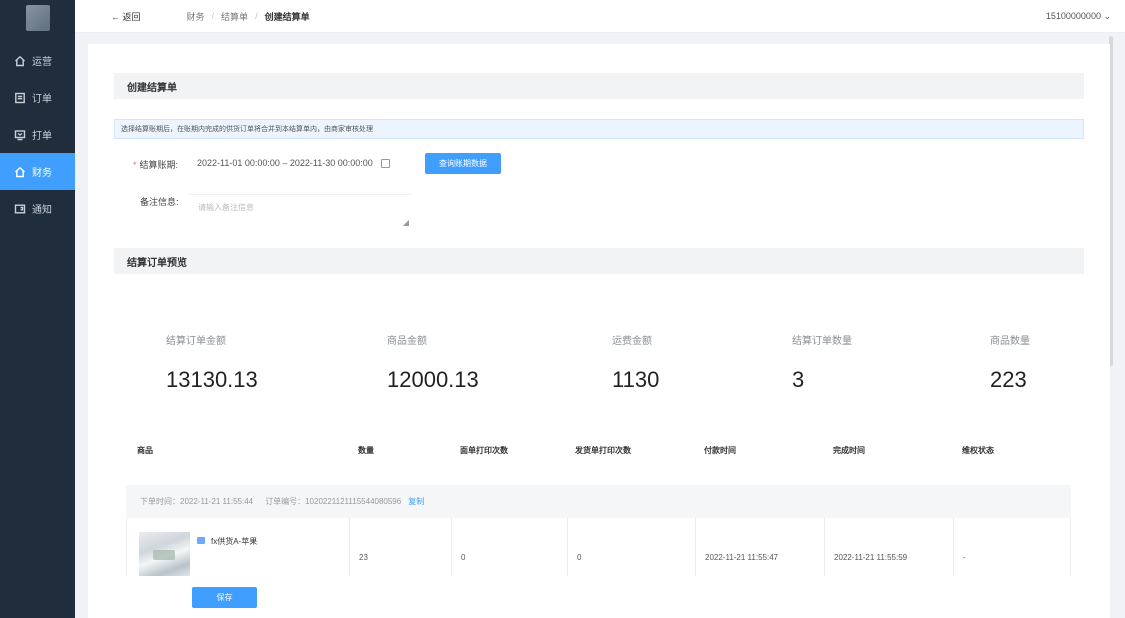 The height and width of the screenshot is (618, 1125). What do you see at coordinates (871, 557) in the screenshot?
I see `cell-finish-time: 2022-11-21 11:55:59` at bounding box center [871, 557].